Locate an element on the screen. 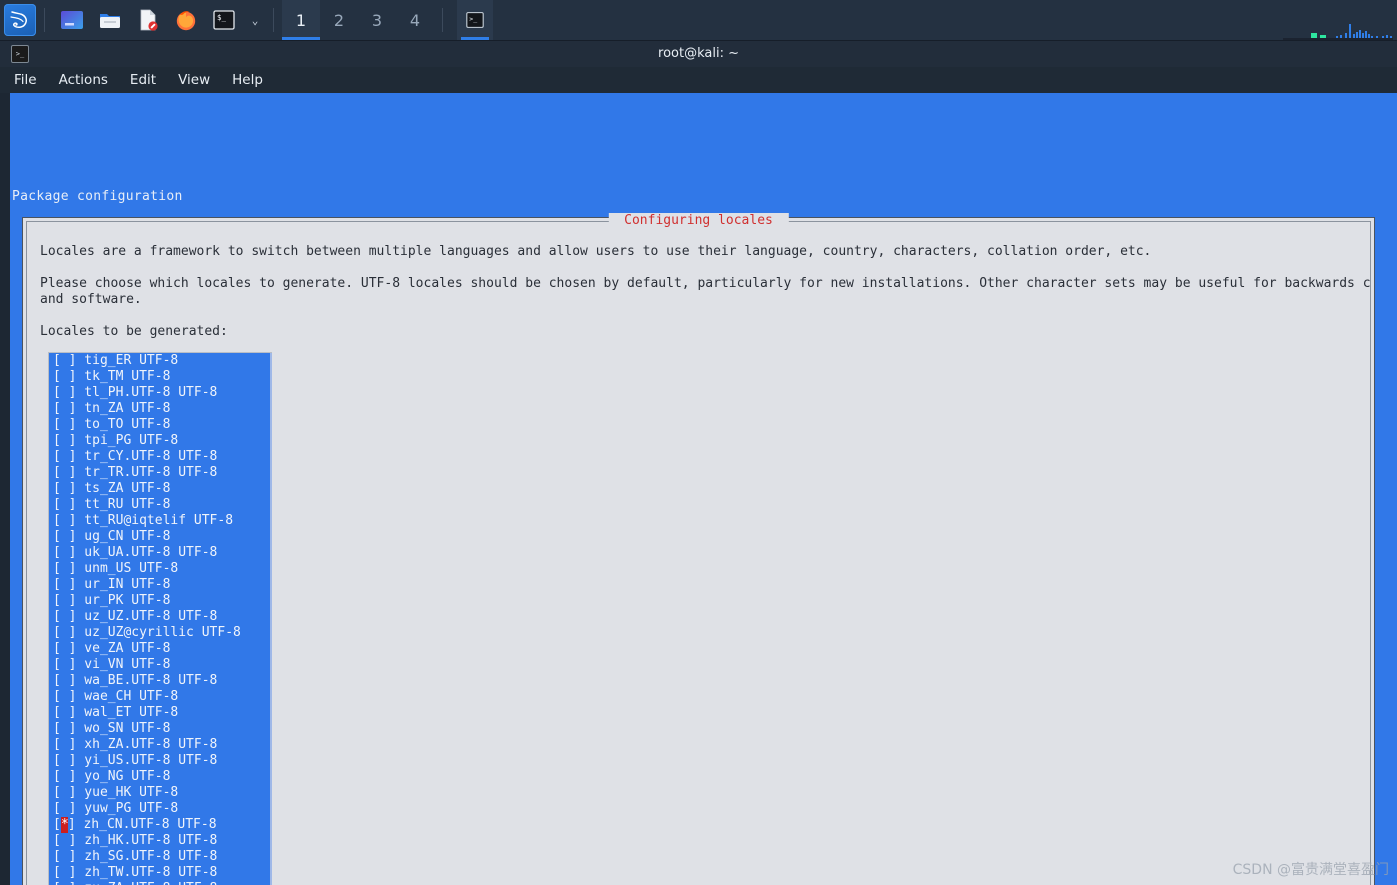 The width and height of the screenshot is (1397, 885). locale-label: yue_HK UTF-8 is located at coordinates (127, 792).